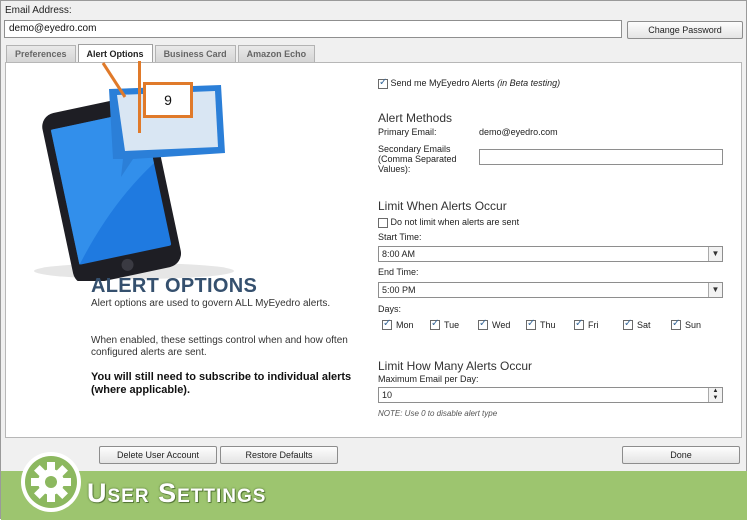  I want to click on day-label: Wed, so click(501, 325).